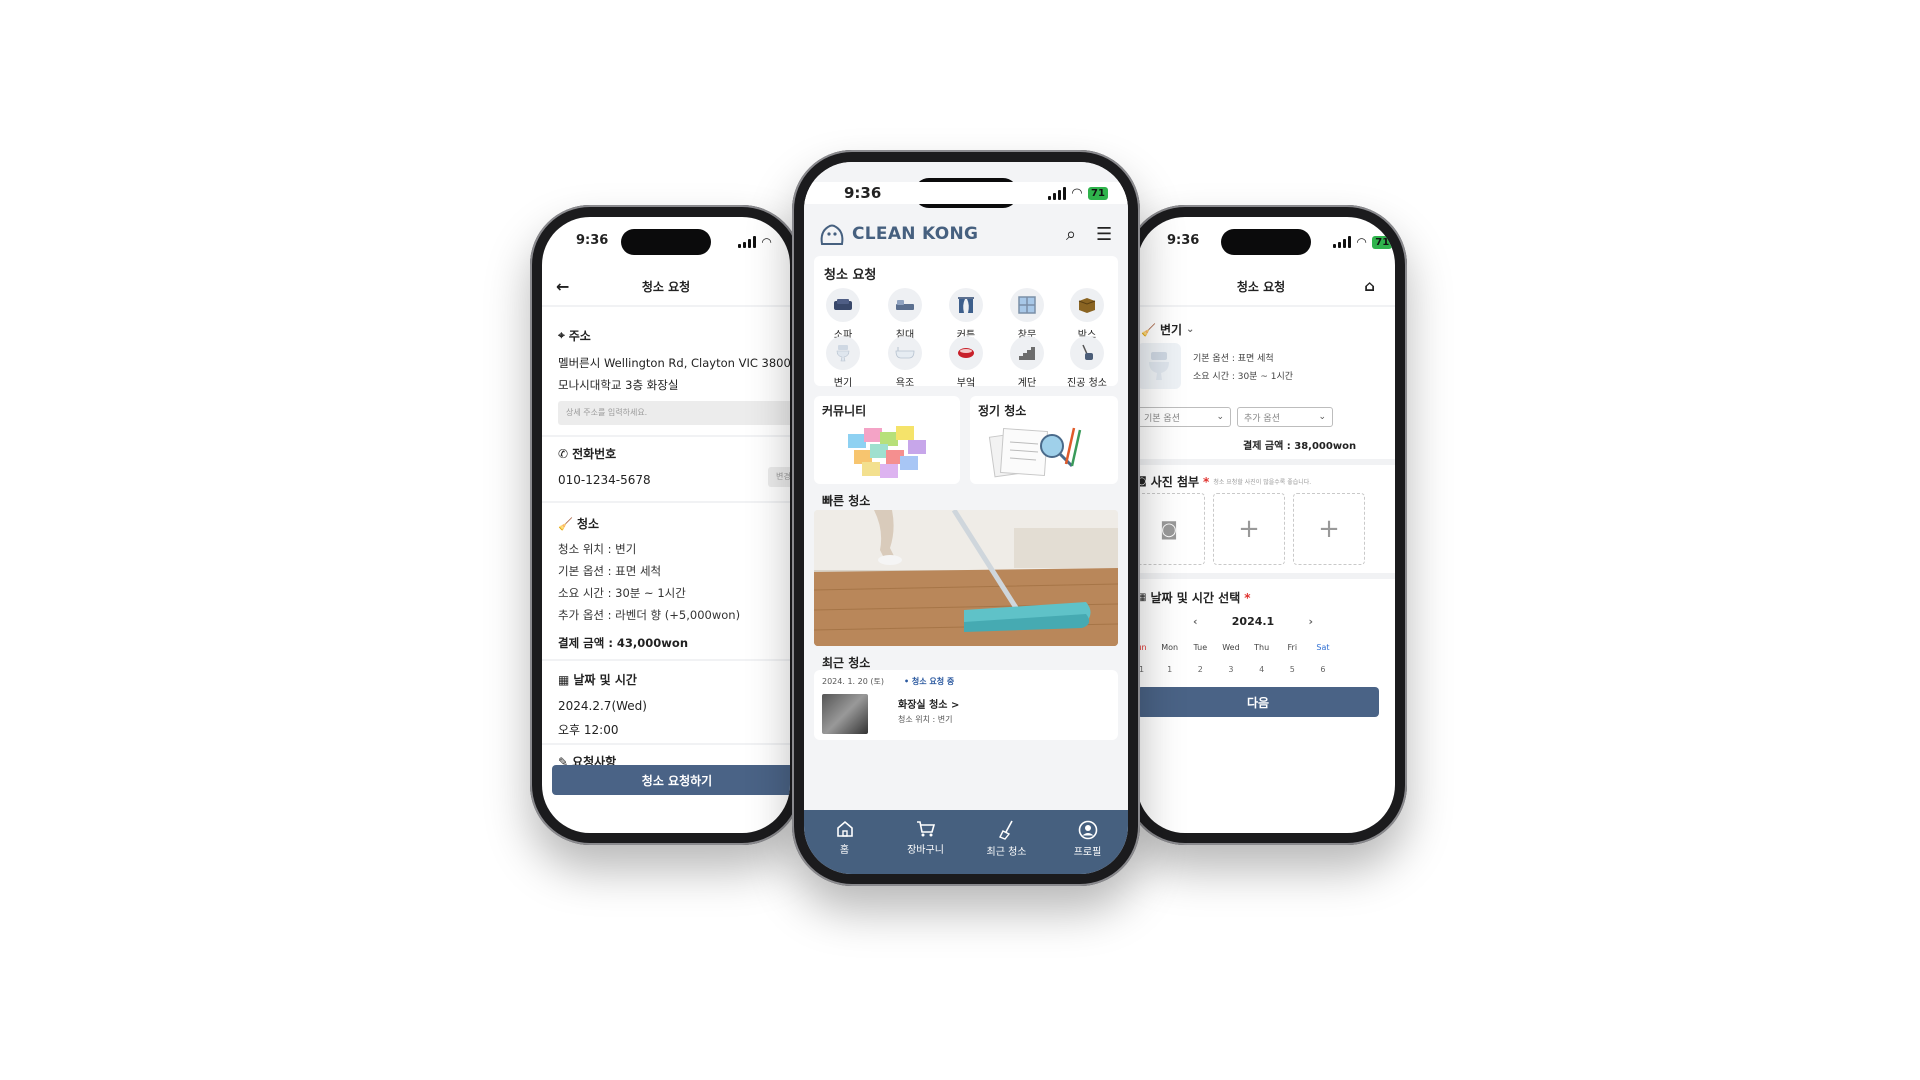 Image resolution: width=1920 pixels, height=1080 pixels. What do you see at coordinates (1258, 702) in the screenshot?
I see `next-button: 다음` at bounding box center [1258, 702].